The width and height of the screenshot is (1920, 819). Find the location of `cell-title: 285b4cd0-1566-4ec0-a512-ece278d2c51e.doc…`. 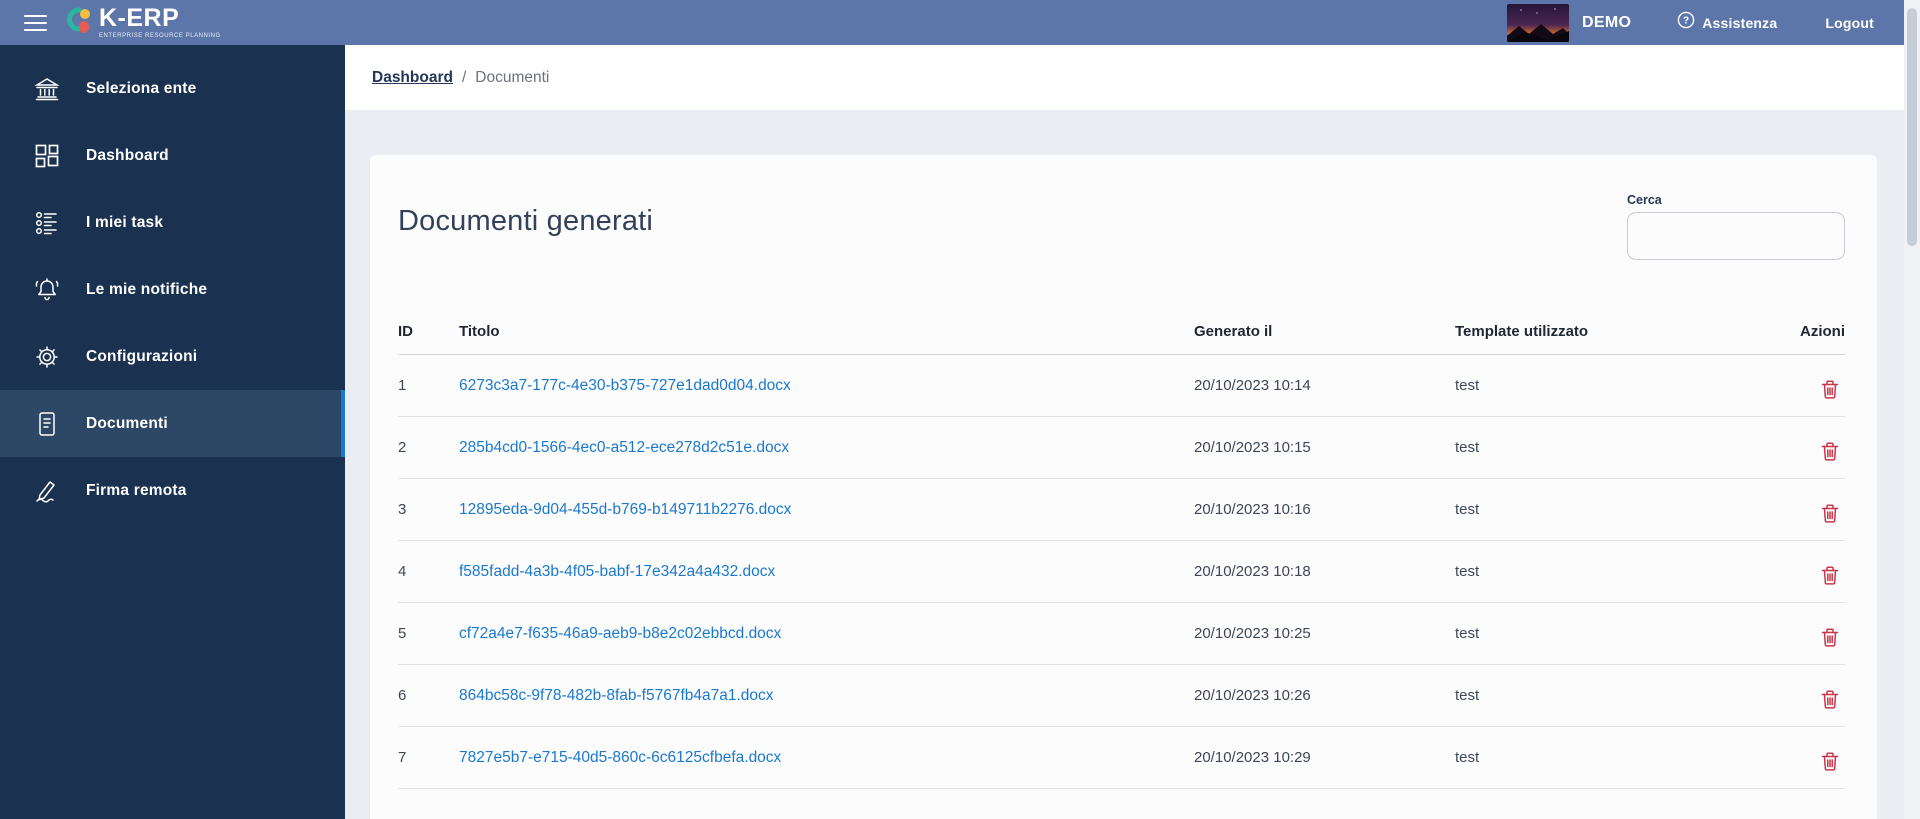

cell-title: 285b4cd0-1566-4ec0-a512-ece278d2c51e.doc… is located at coordinates (826, 447).